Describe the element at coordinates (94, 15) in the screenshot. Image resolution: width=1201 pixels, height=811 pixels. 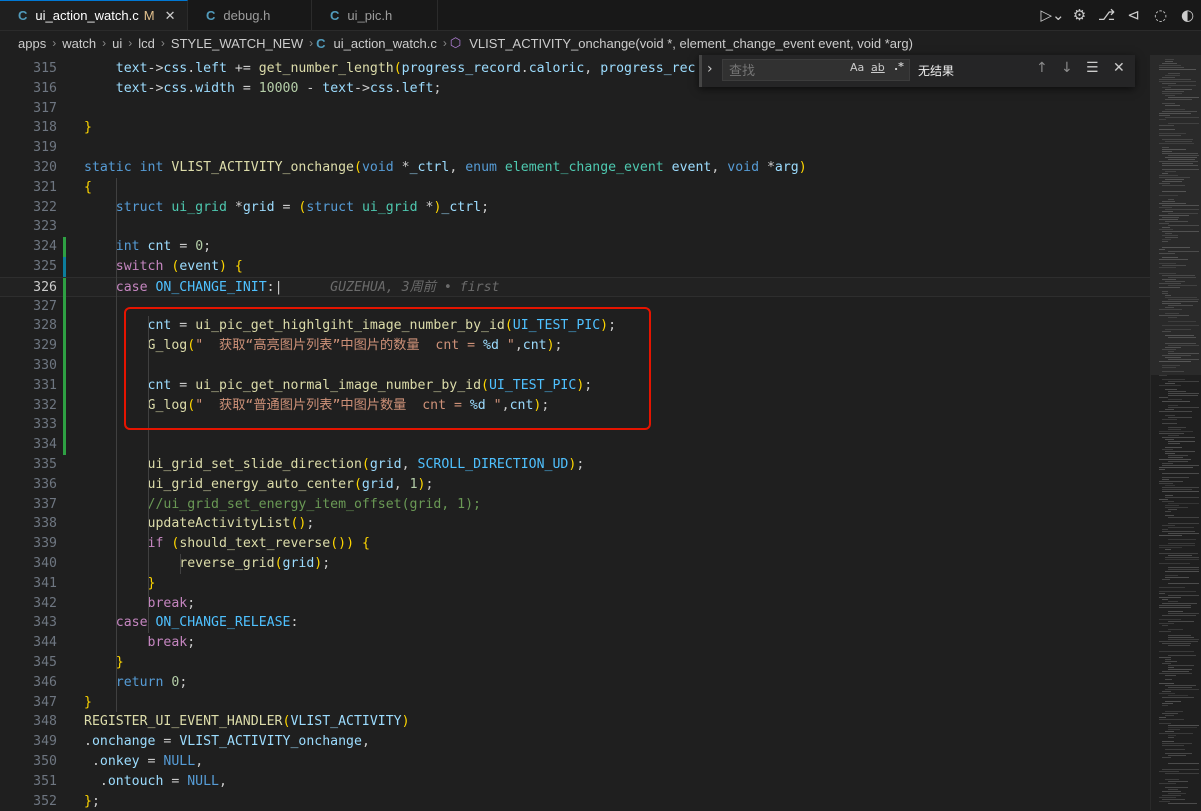
I see `tab-ui-action-watch: C ui_action_watch.c M ✕` at that location.